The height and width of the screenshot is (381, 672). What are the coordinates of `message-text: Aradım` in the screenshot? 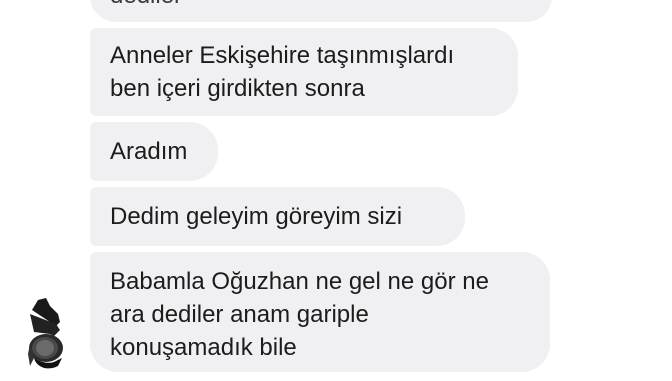 It's located at (149, 151).